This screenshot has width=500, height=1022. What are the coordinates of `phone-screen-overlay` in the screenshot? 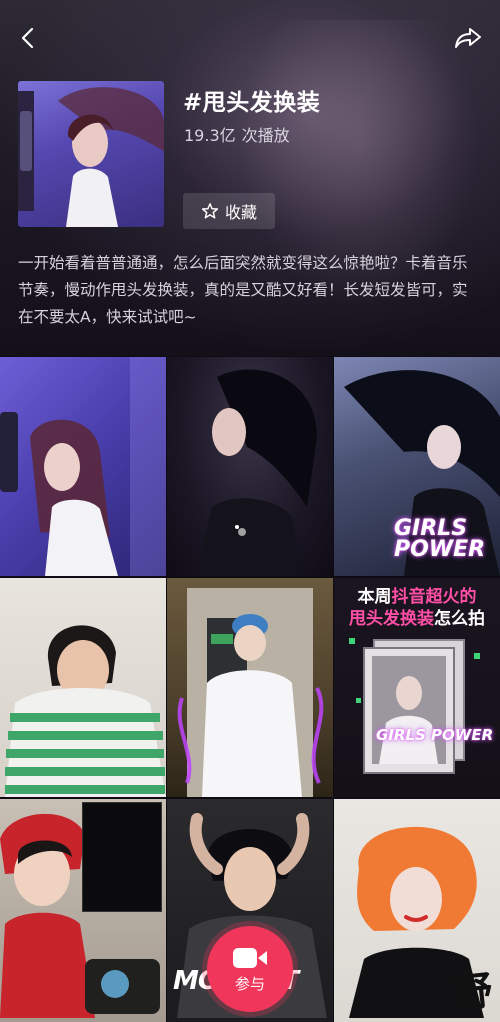 It's located at (122, 857).